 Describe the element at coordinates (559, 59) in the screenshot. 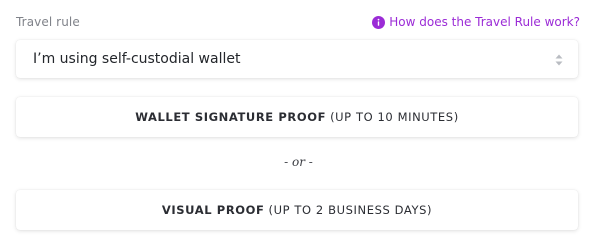

I see `chevron-up-down-icon` at that location.